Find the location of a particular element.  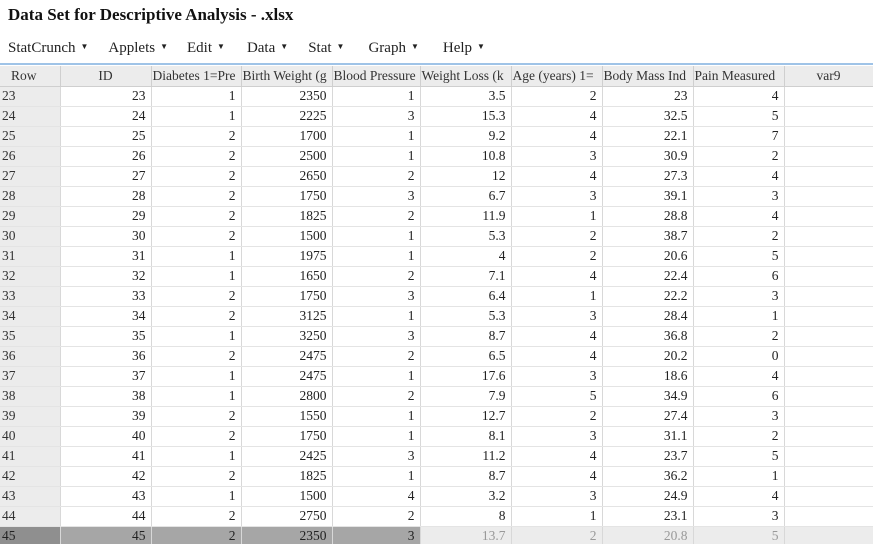

table-cell: 8.1 is located at coordinates (466, 436).